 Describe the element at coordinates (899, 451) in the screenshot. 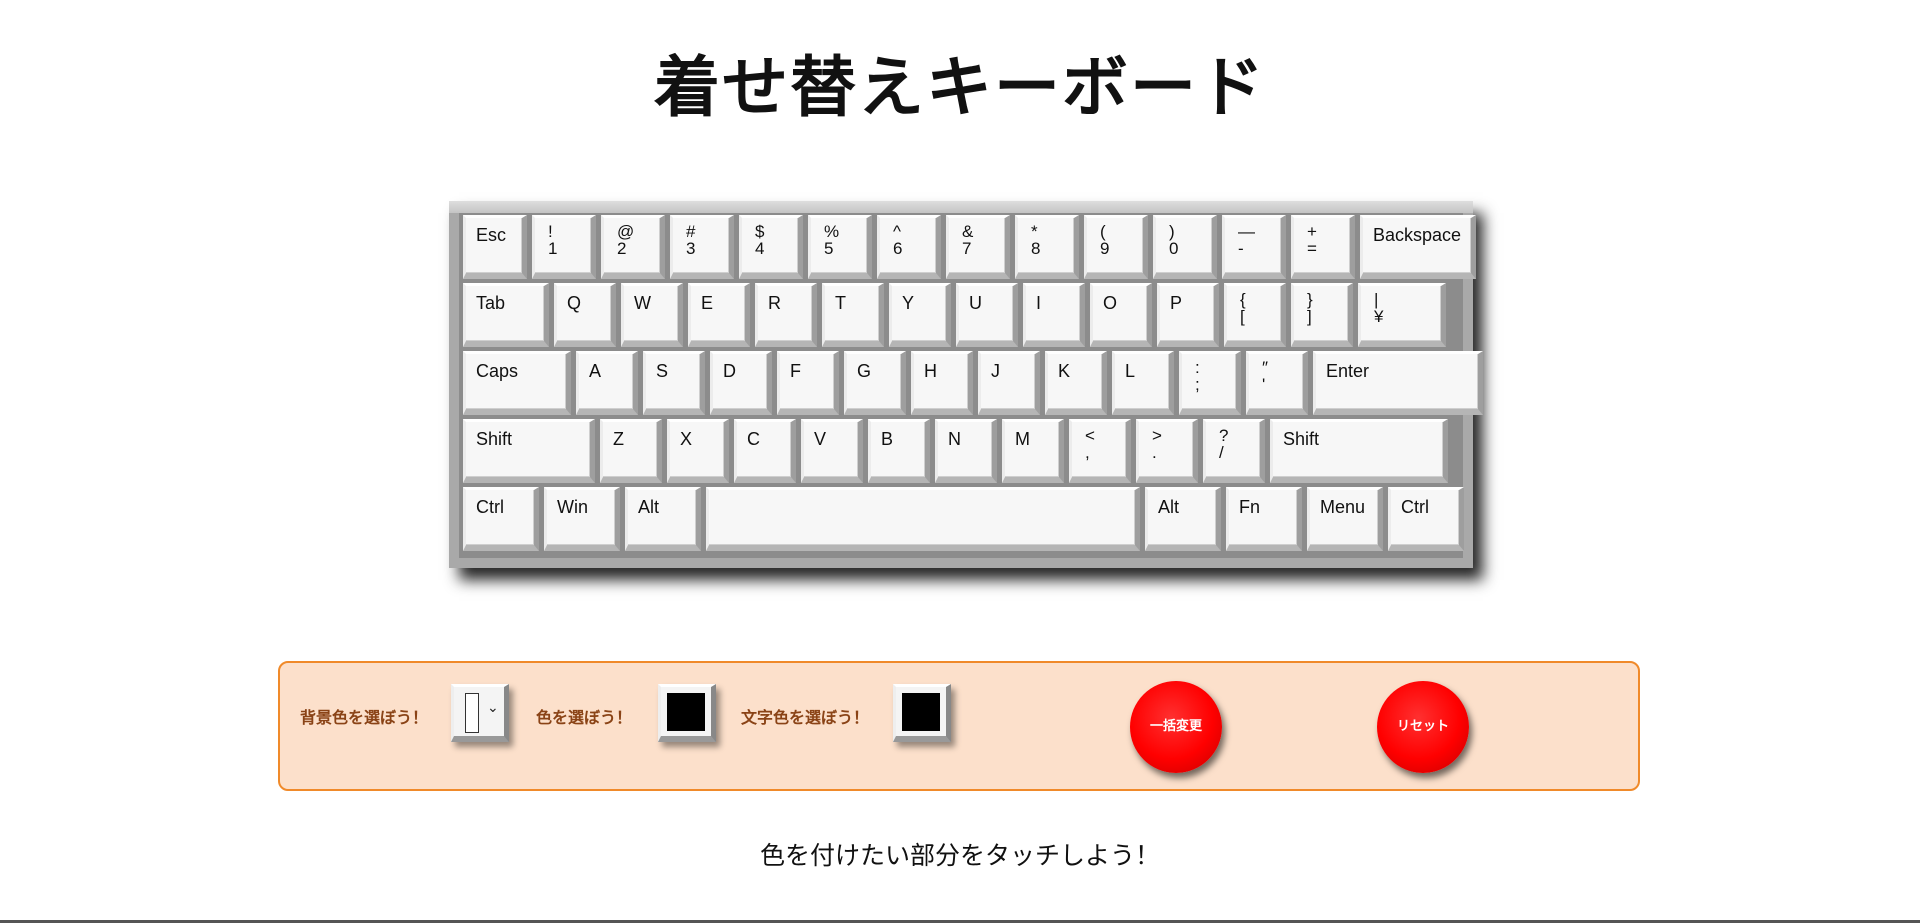

I see `key-b: B` at that location.